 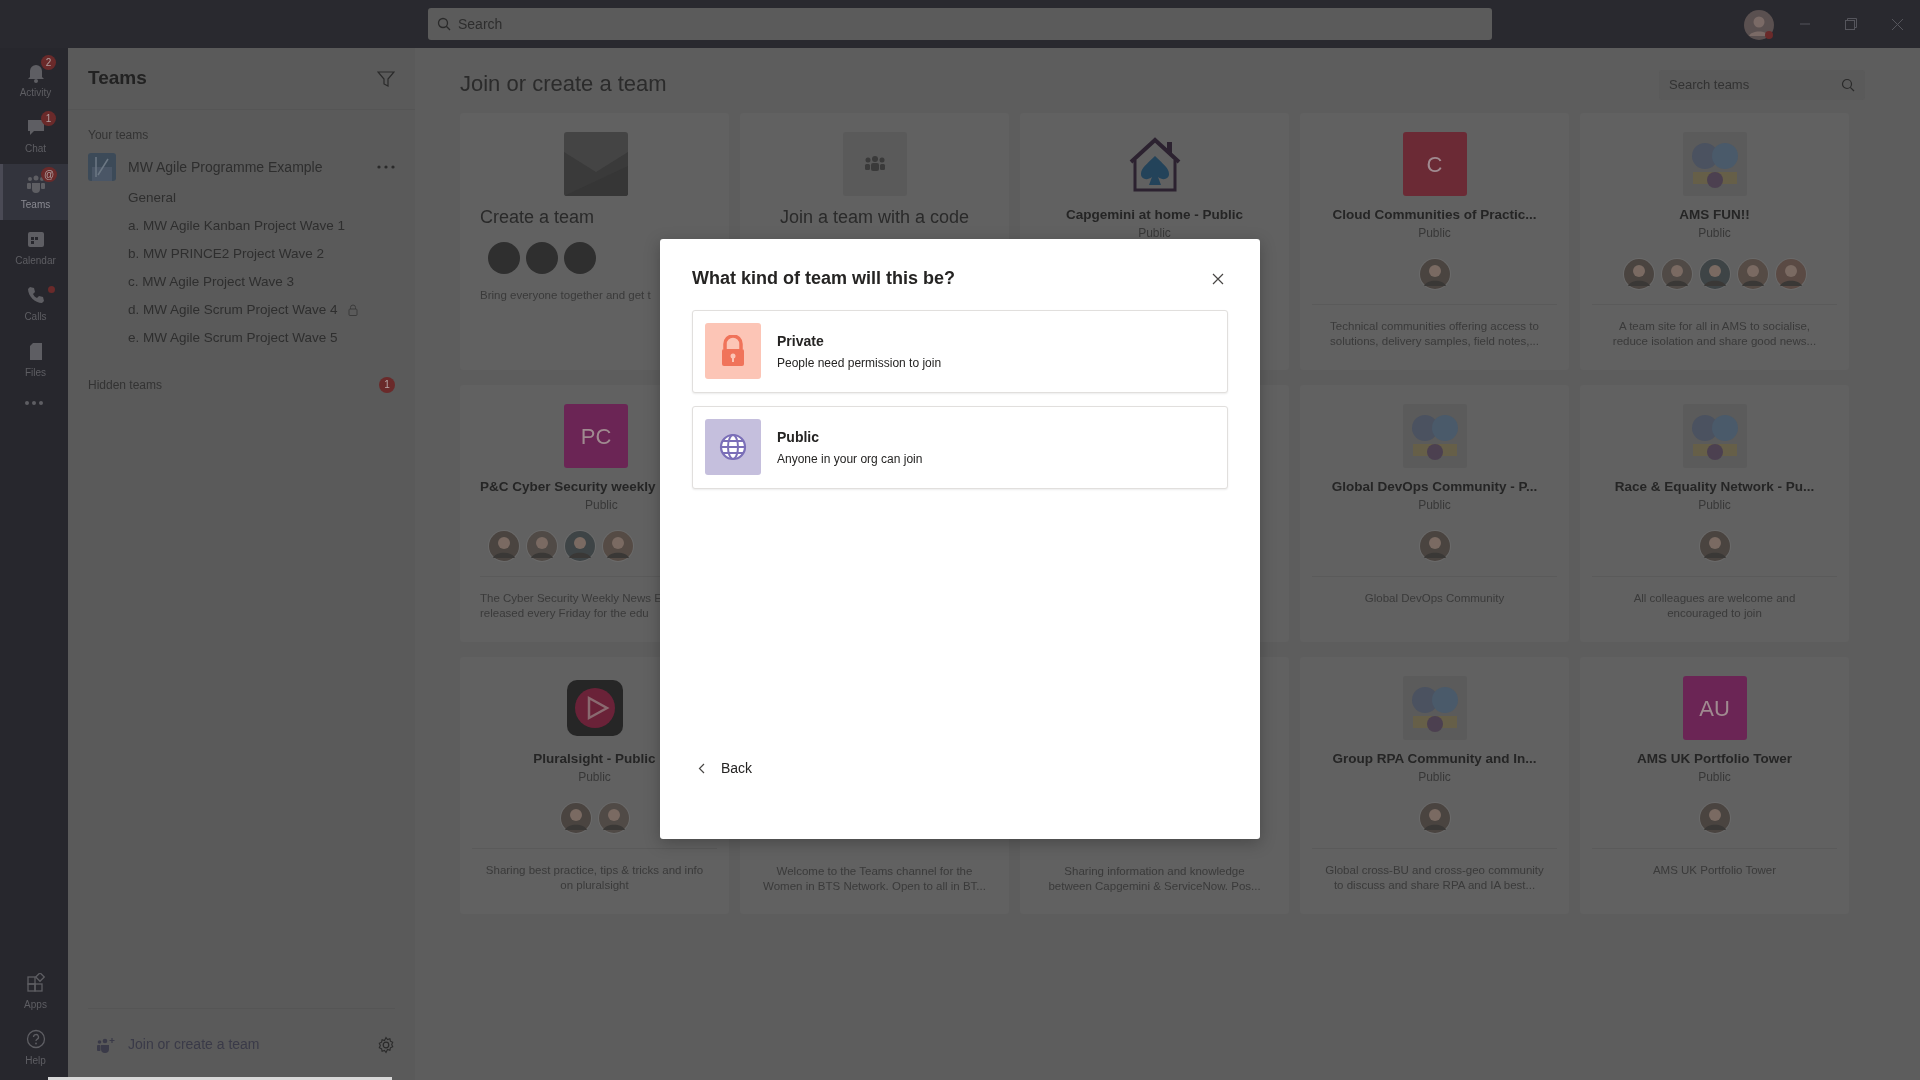 What do you see at coordinates (387, 385) in the screenshot?
I see `count-badge: 1` at bounding box center [387, 385].